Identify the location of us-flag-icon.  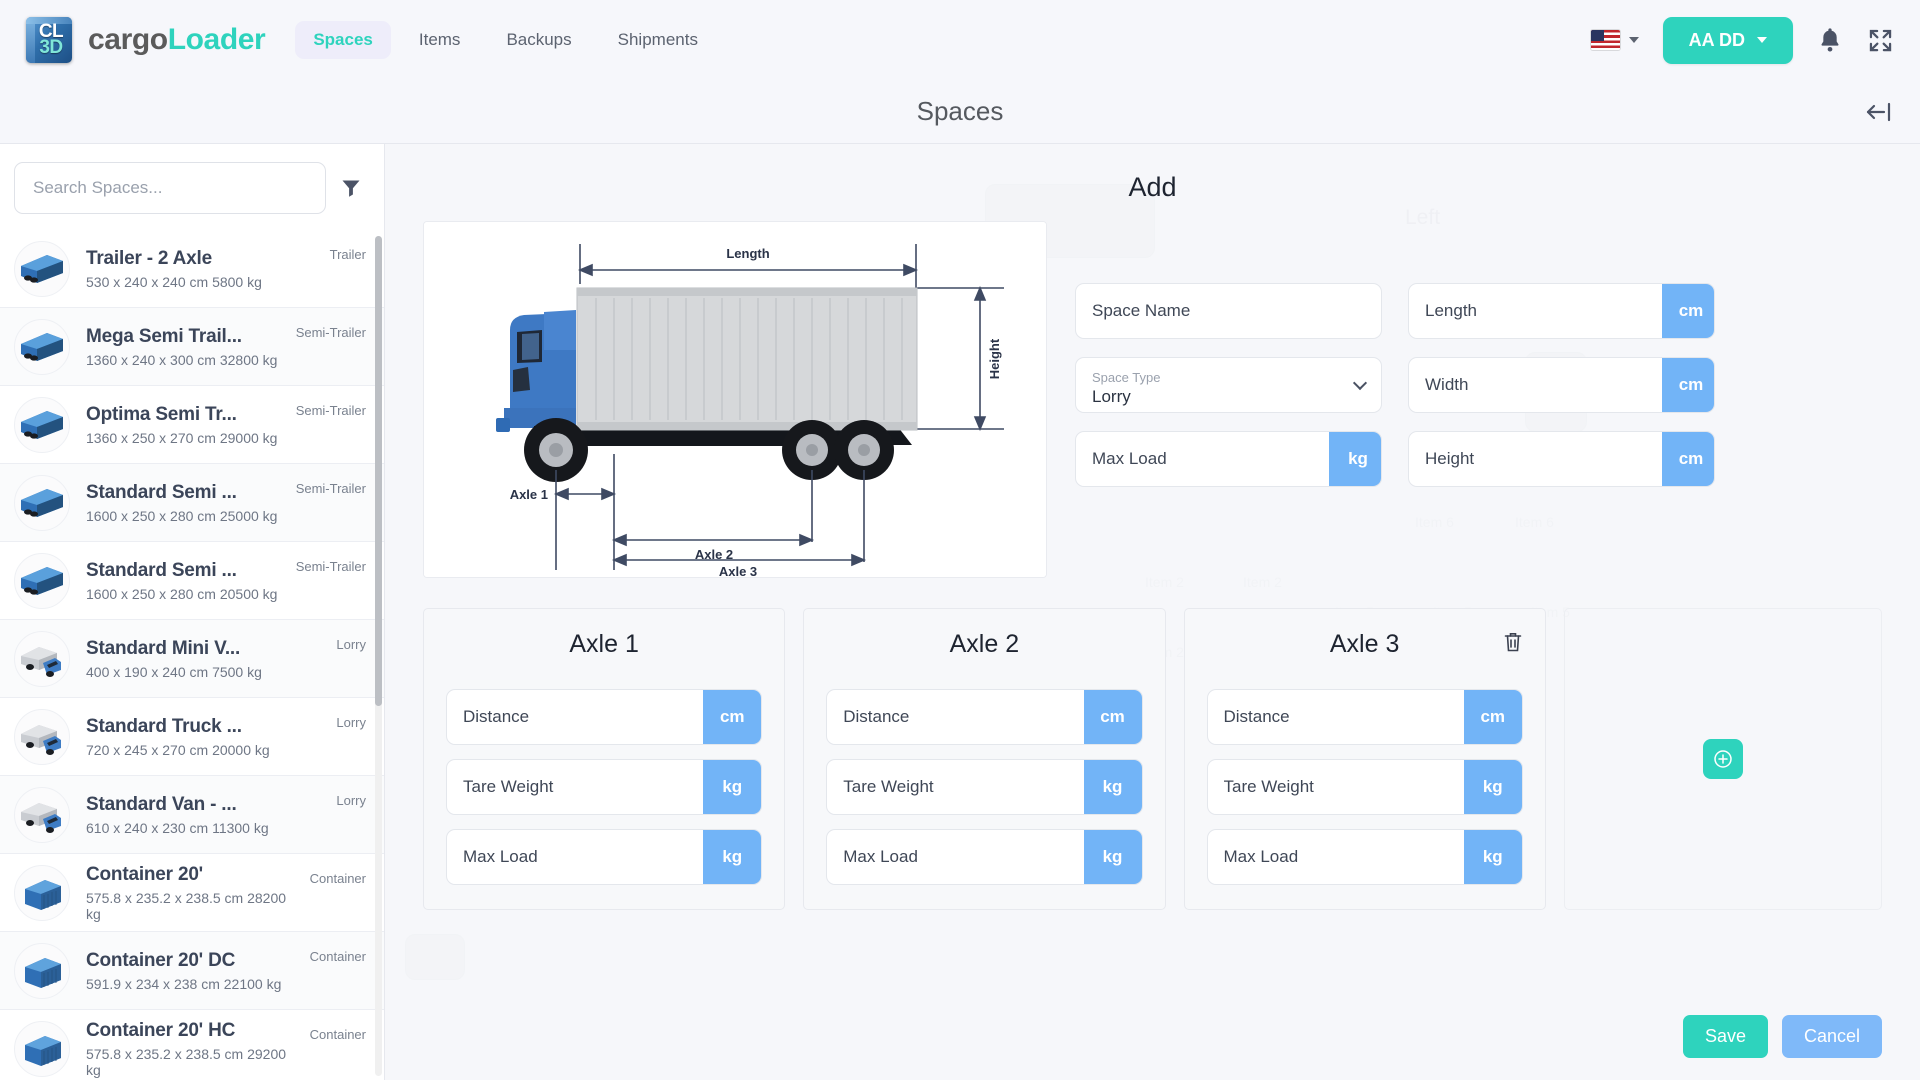
(1605, 40).